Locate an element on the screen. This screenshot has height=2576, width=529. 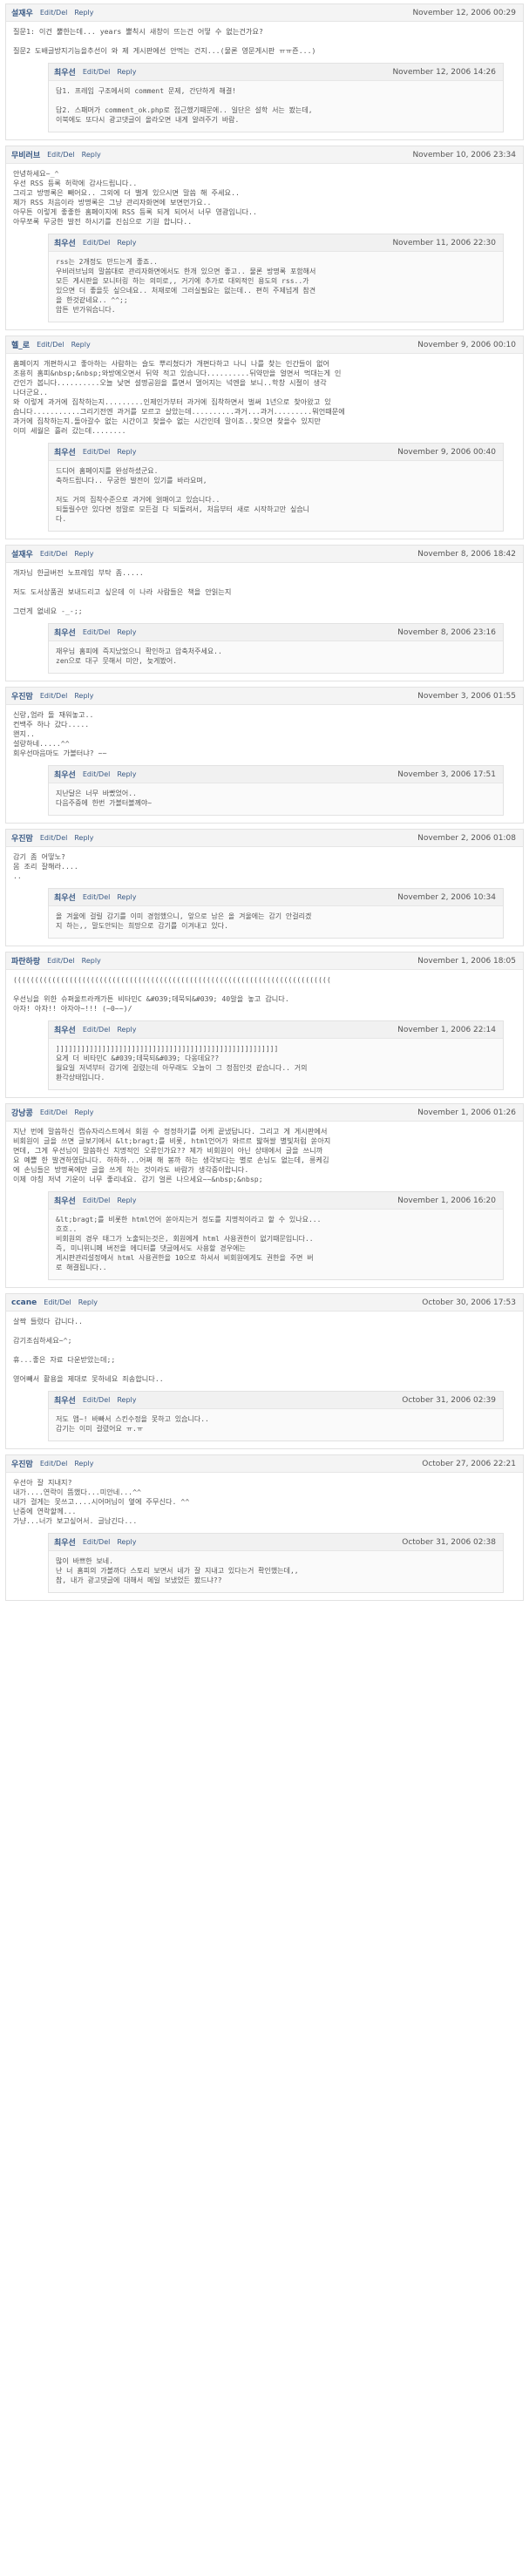
comment-date: October 30, 2006 17:53 is located at coordinates (469, 1303).